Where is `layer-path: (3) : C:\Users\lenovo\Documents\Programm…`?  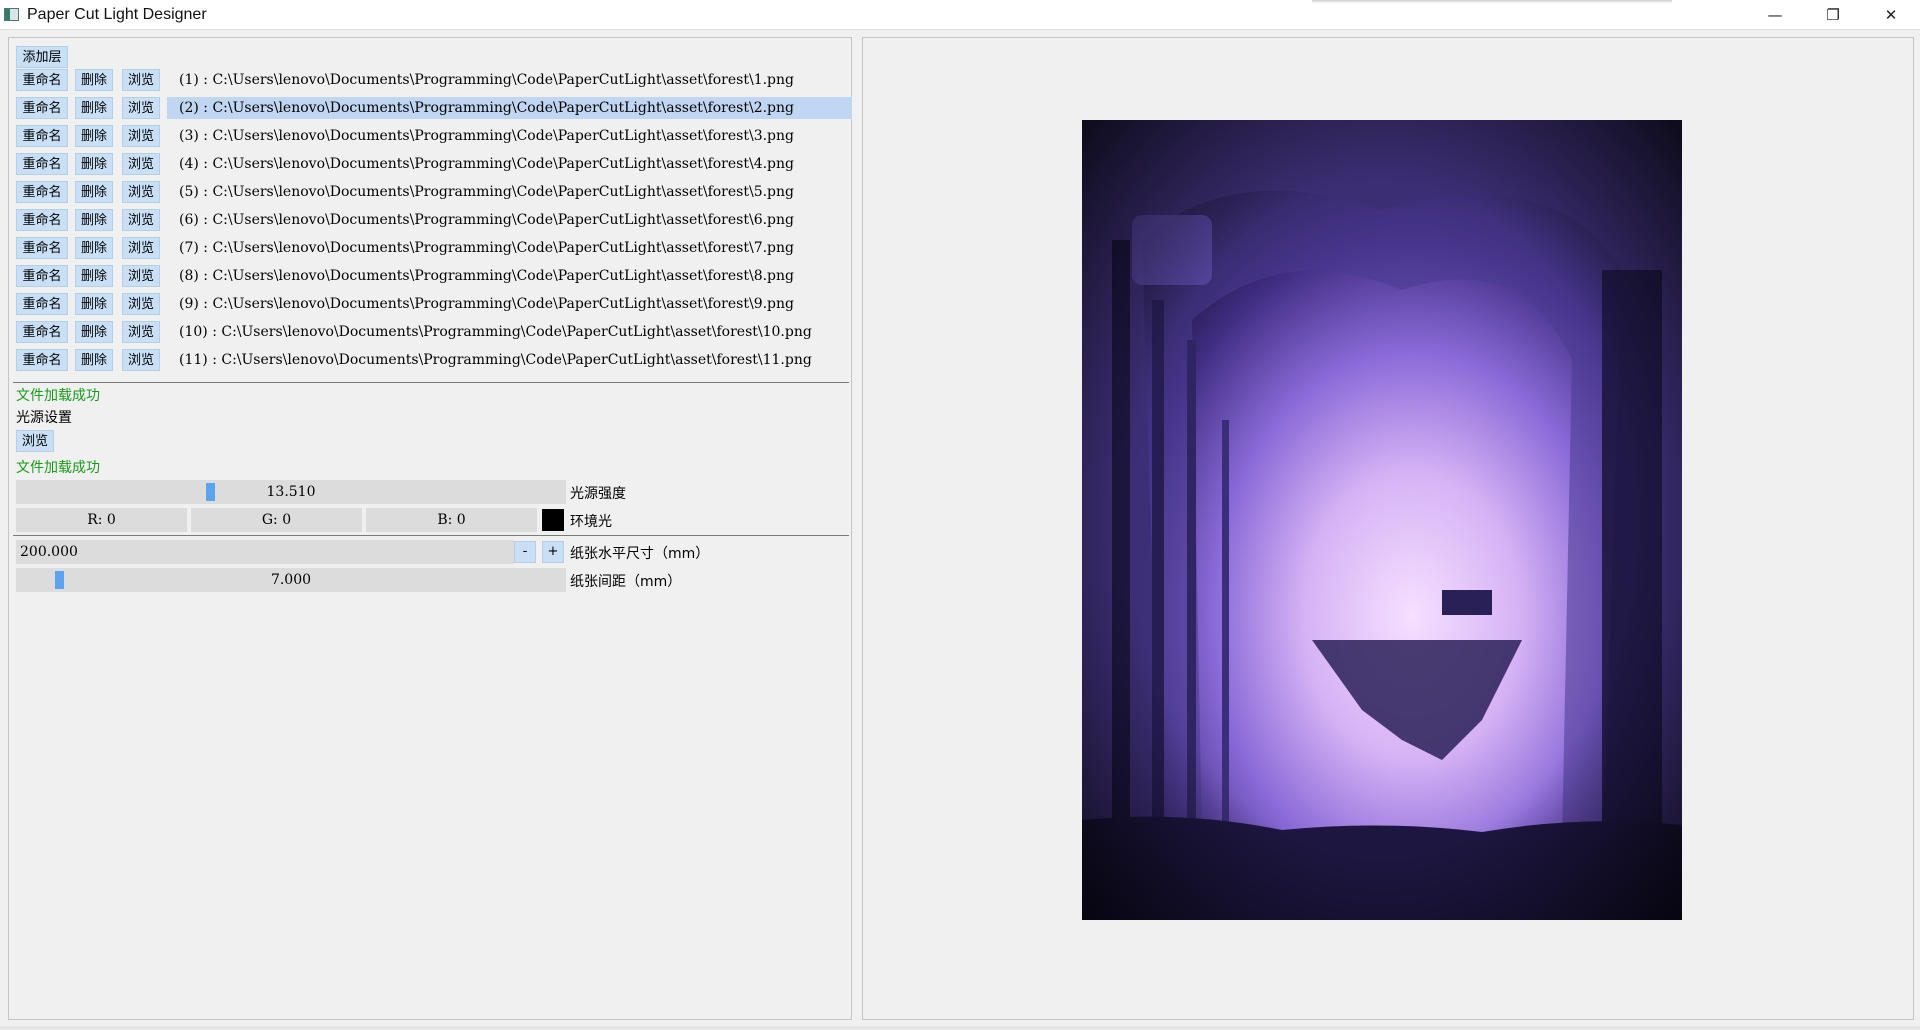
layer-path: (3) : C:\Users\lenovo\Documents\Programm… is located at coordinates (510, 136).